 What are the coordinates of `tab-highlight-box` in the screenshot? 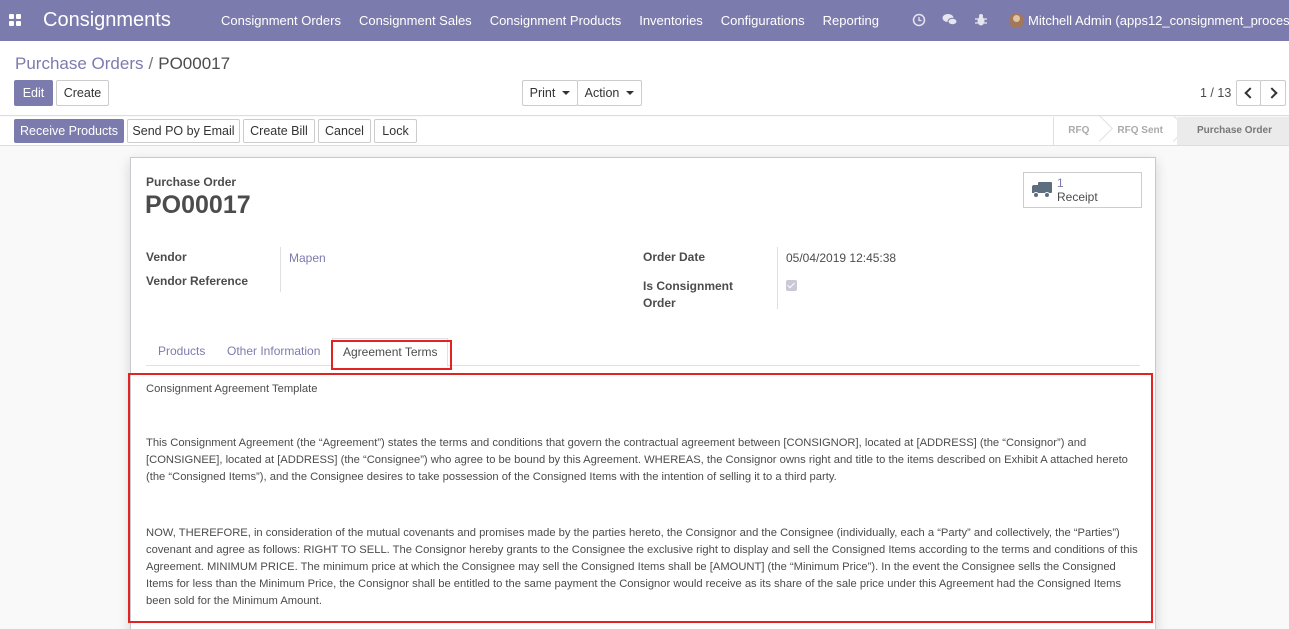 It's located at (391, 355).